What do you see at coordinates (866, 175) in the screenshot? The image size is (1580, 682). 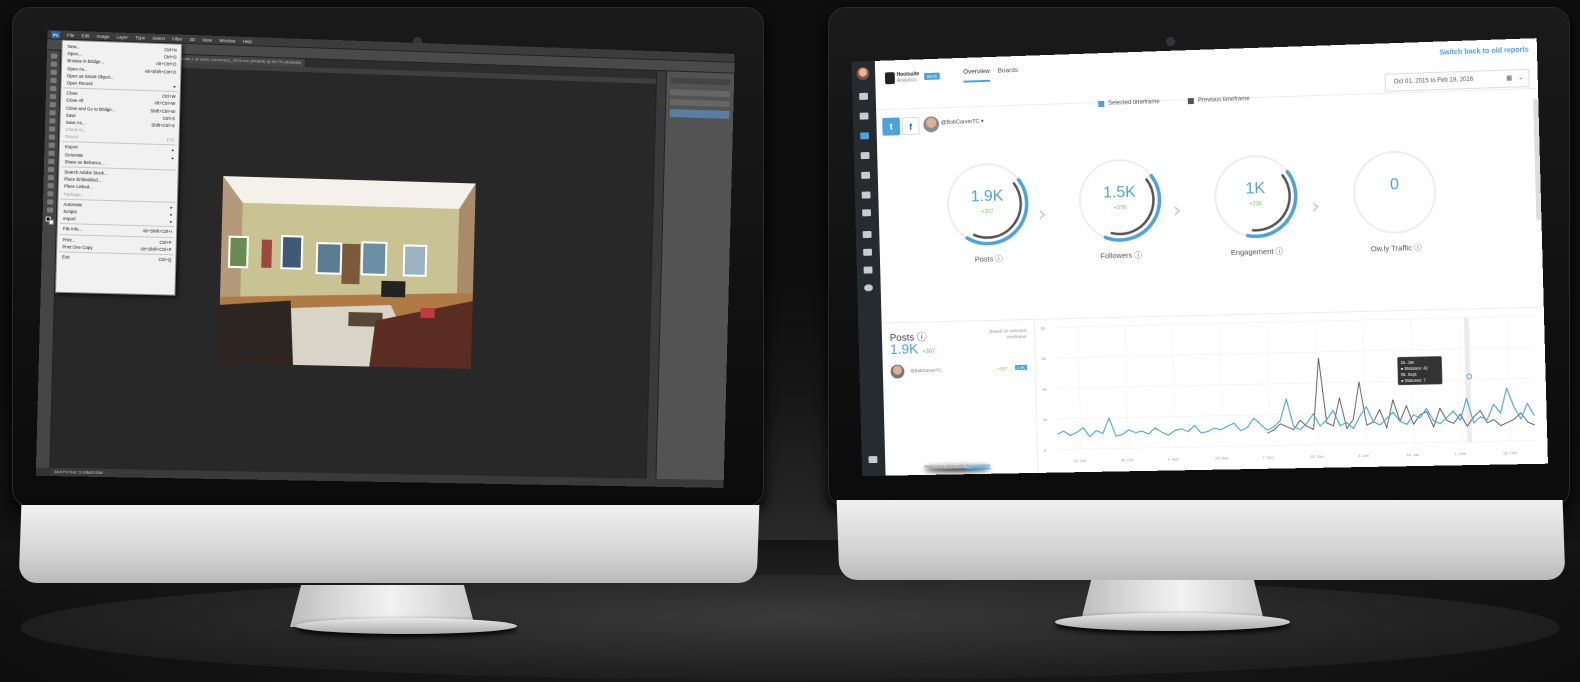 I see `campaigns-icon` at bounding box center [866, 175].